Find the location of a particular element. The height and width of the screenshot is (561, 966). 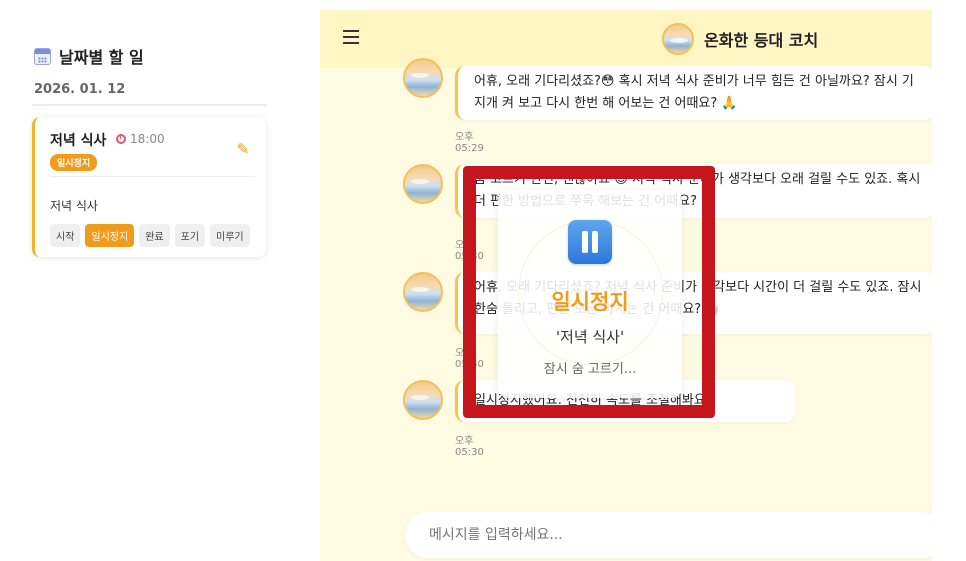

status-badge: 일시정지 is located at coordinates (74, 162).